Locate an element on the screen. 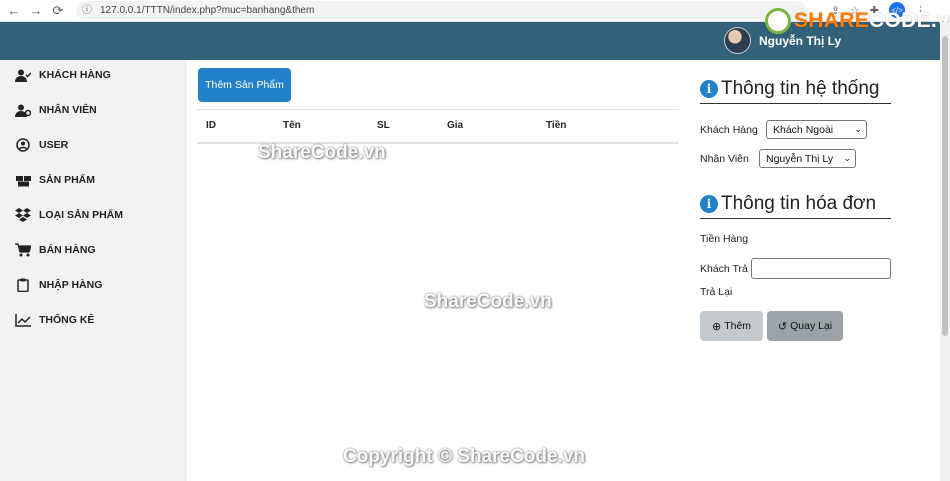 The width and height of the screenshot is (950, 481). sidebar-item-san-pham: SẢN PHẨM is located at coordinates (54, 180).